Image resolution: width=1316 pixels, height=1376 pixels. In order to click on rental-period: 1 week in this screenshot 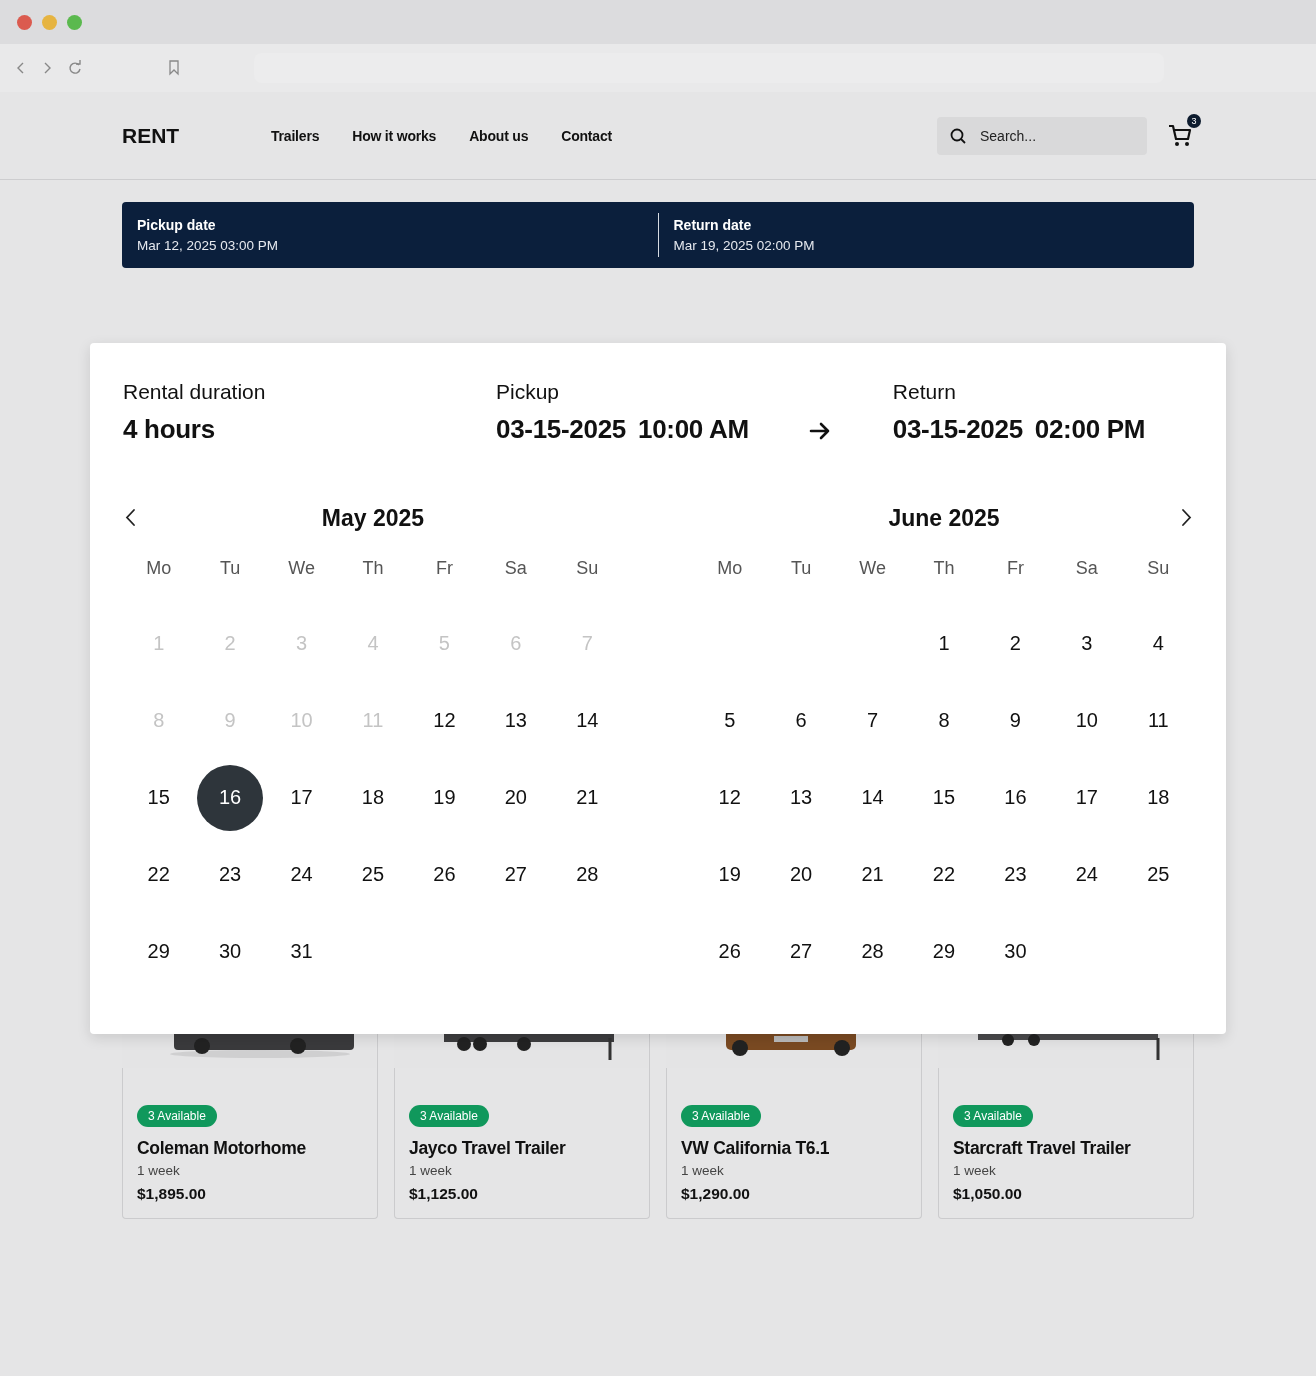, I will do `click(974, 1170)`.